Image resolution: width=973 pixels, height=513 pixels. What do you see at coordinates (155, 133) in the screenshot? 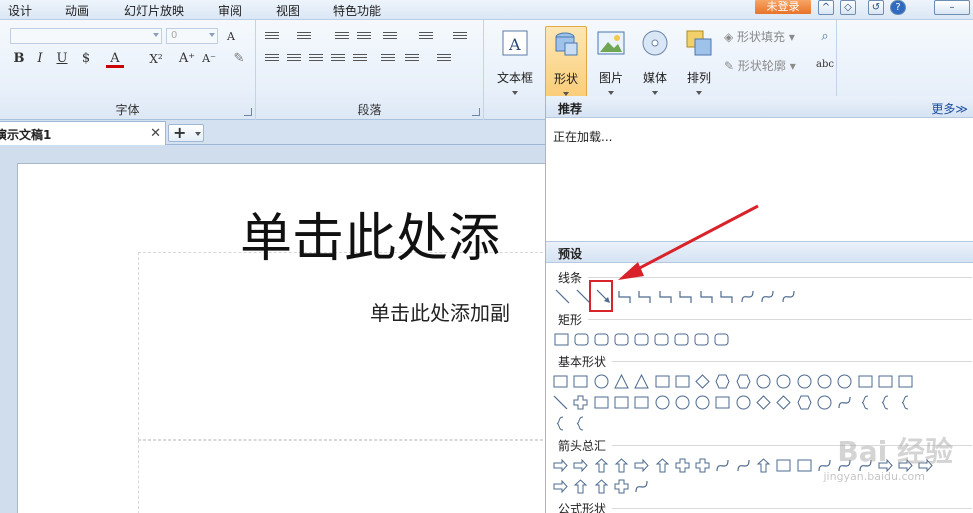
I see `close-tab-icon: ✕` at bounding box center [155, 133].